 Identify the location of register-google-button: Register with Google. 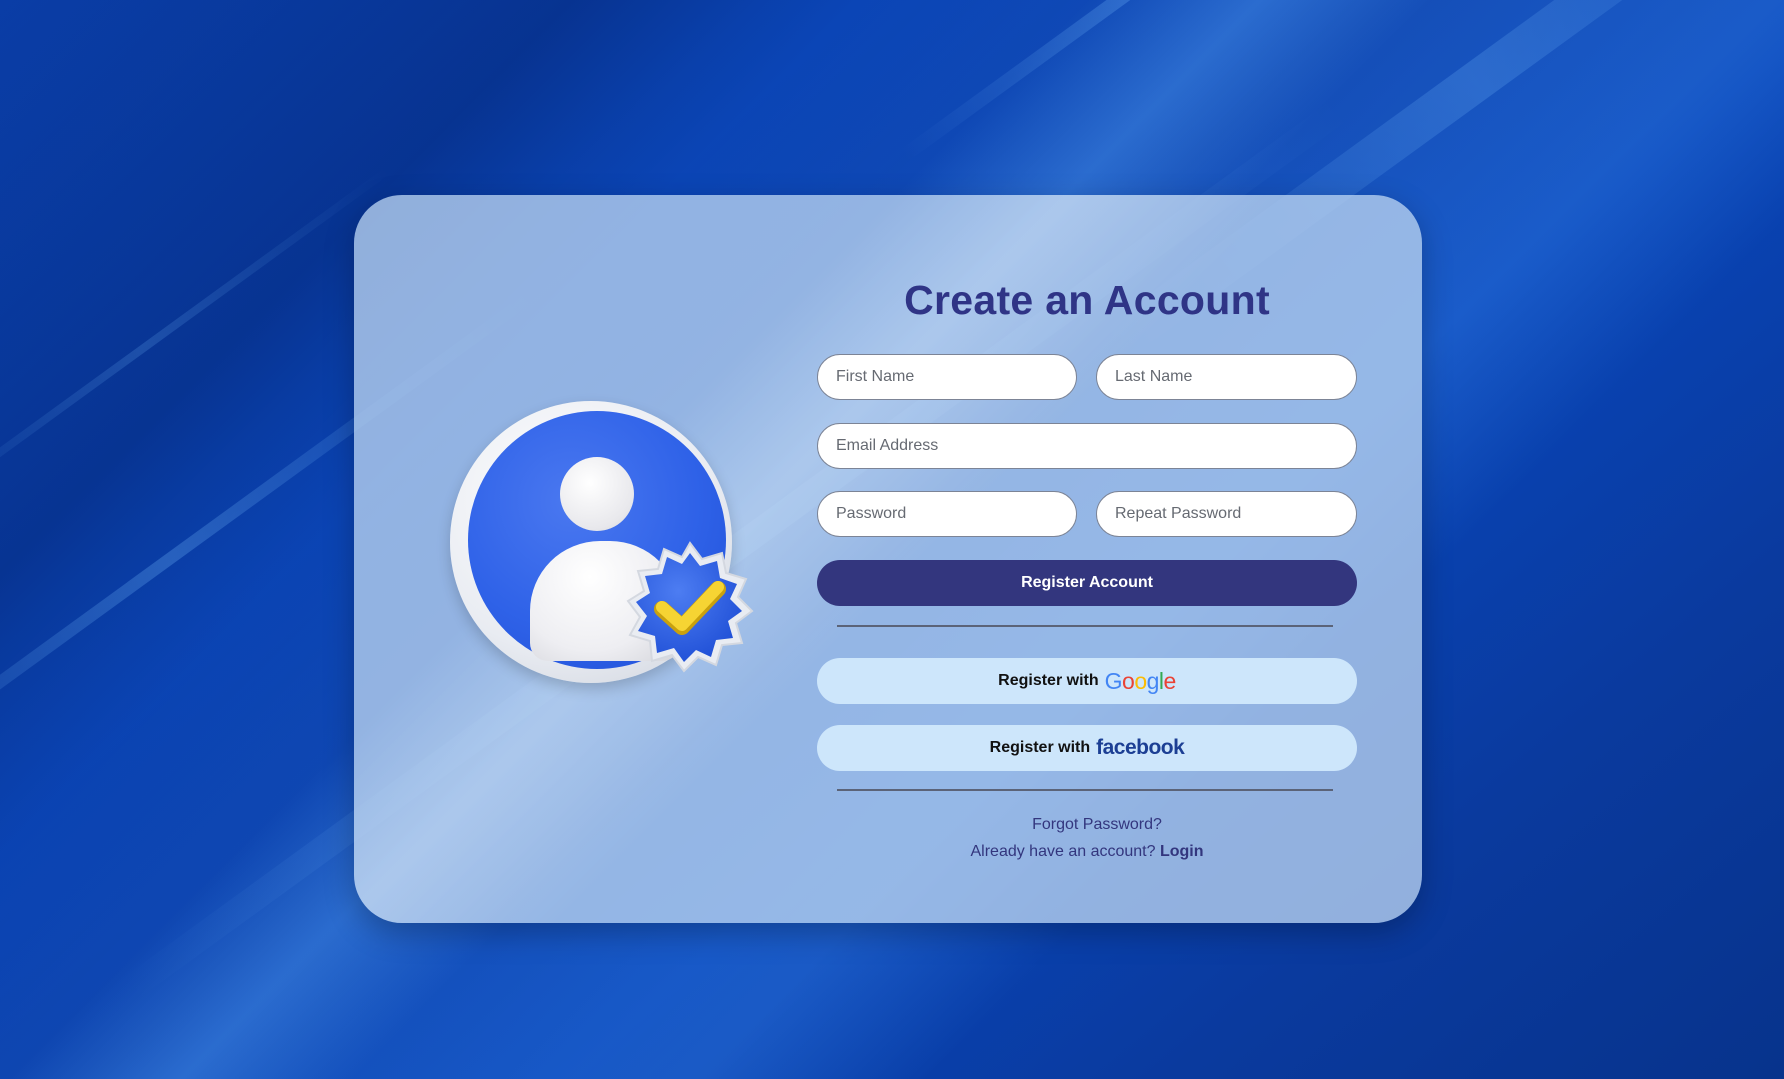
(1087, 681).